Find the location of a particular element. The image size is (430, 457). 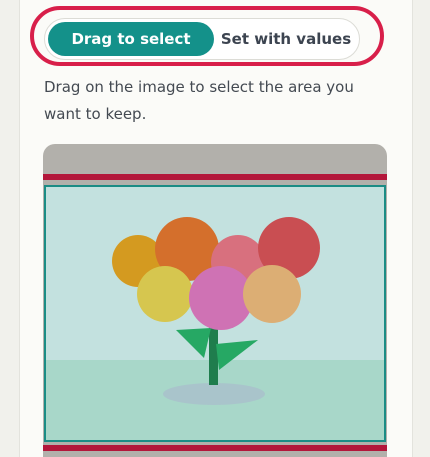

set-with-values-button: Set with values is located at coordinates (286, 39).